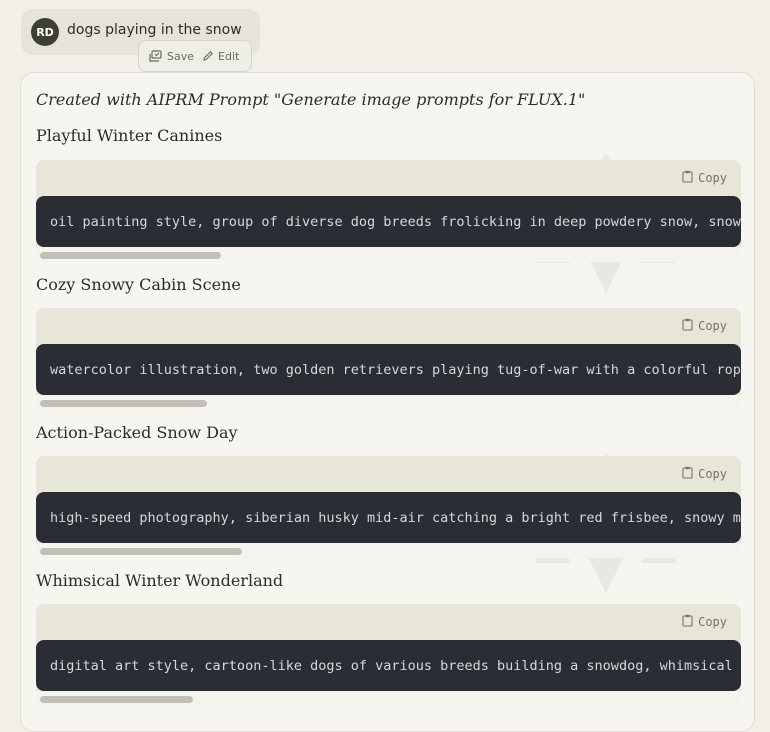 The height and width of the screenshot is (732, 770). Describe the element at coordinates (45, 32) in the screenshot. I see `user-avatar: RD` at that location.